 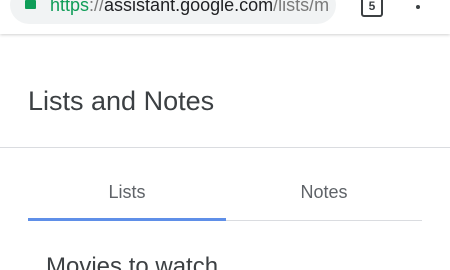 I want to click on url-text: https://assistant.google.com/lists/main\, so click(x=190, y=7).